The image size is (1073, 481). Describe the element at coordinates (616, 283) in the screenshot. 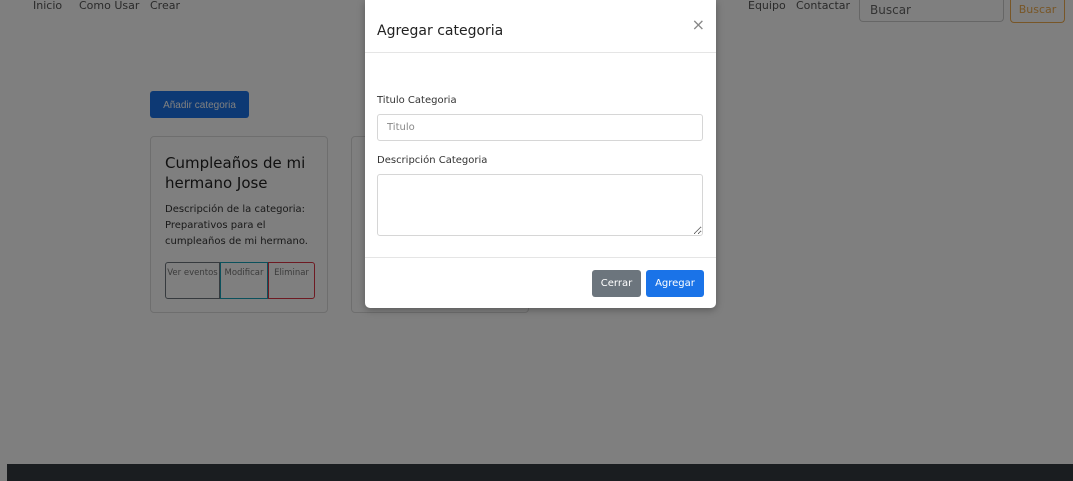

I see `close-button: Cerrar` at that location.